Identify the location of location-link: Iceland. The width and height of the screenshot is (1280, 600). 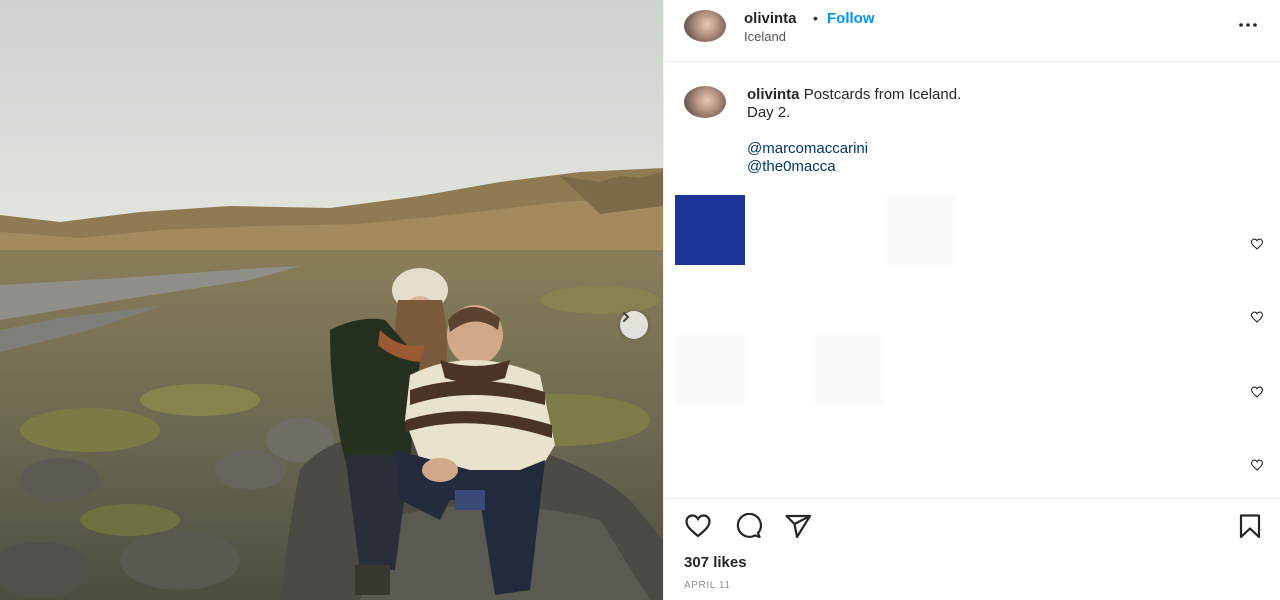
(765, 36).